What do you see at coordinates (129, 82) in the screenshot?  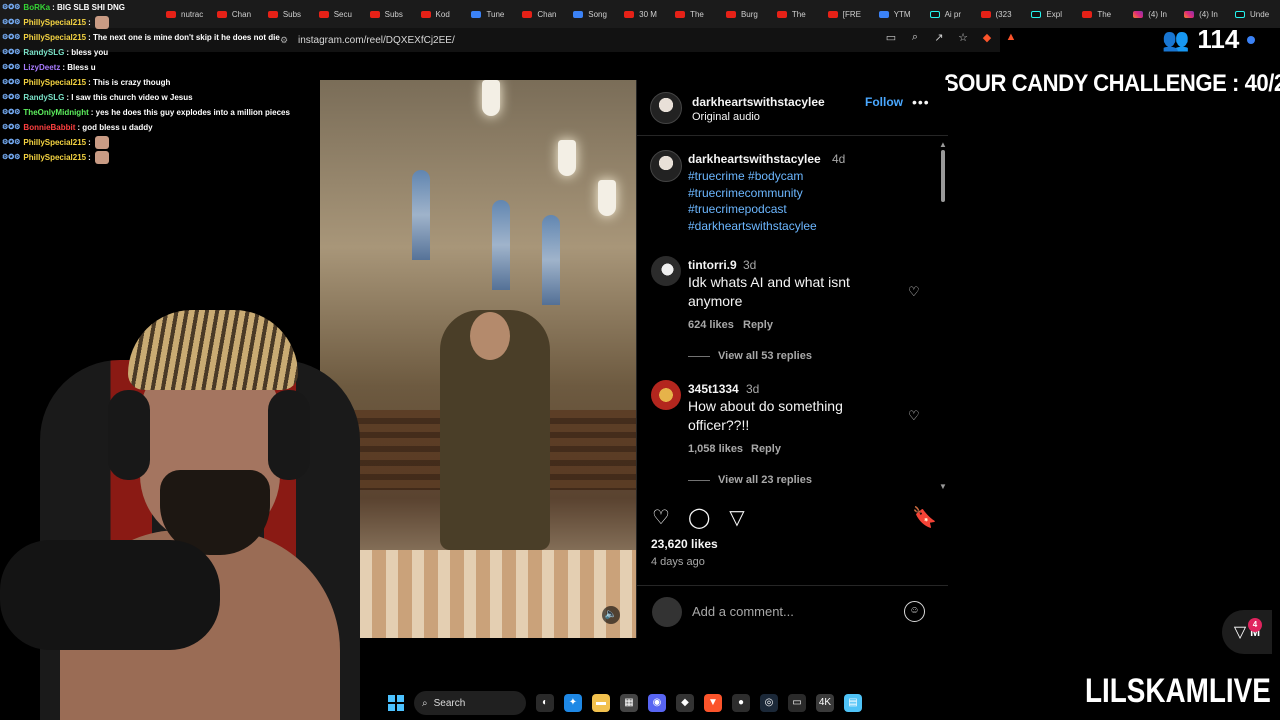 I see `chat-text: : This is crazy though` at bounding box center [129, 82].